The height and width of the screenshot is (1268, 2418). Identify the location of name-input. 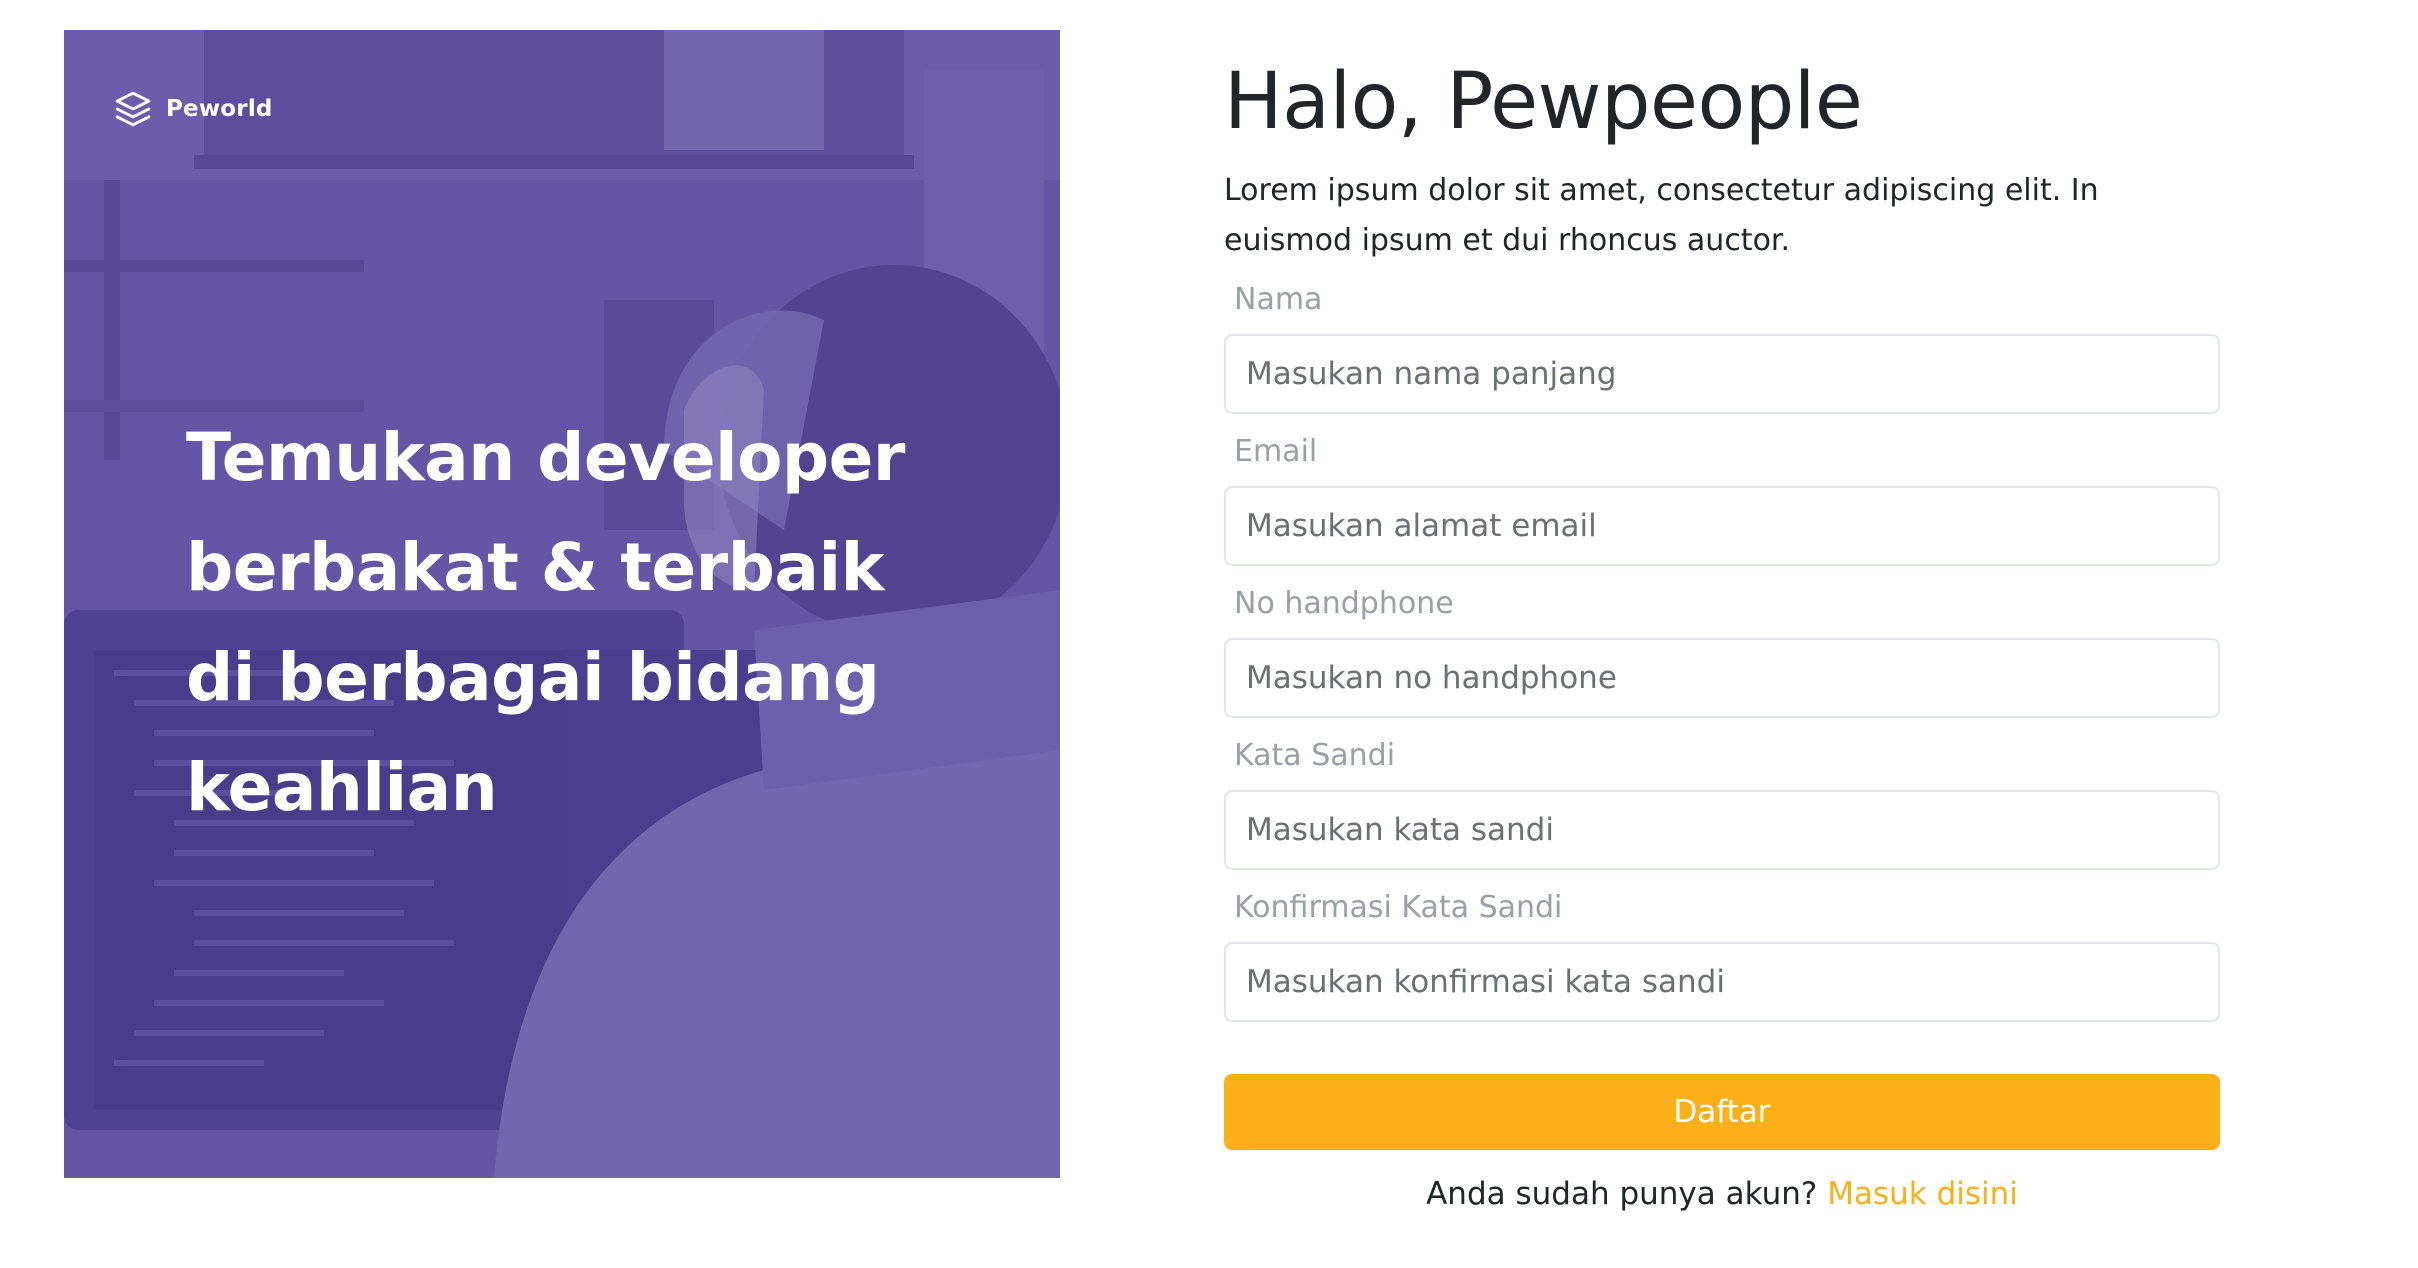
(1722, 374).